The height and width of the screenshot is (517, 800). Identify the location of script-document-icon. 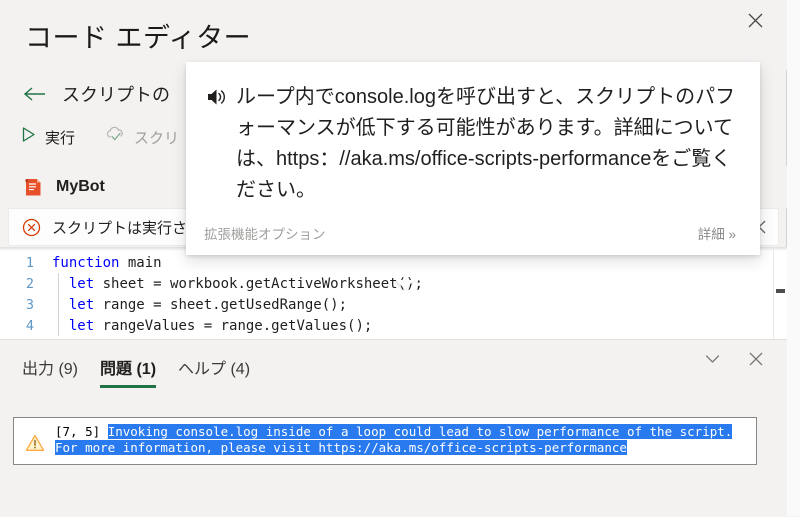
(33, 187).